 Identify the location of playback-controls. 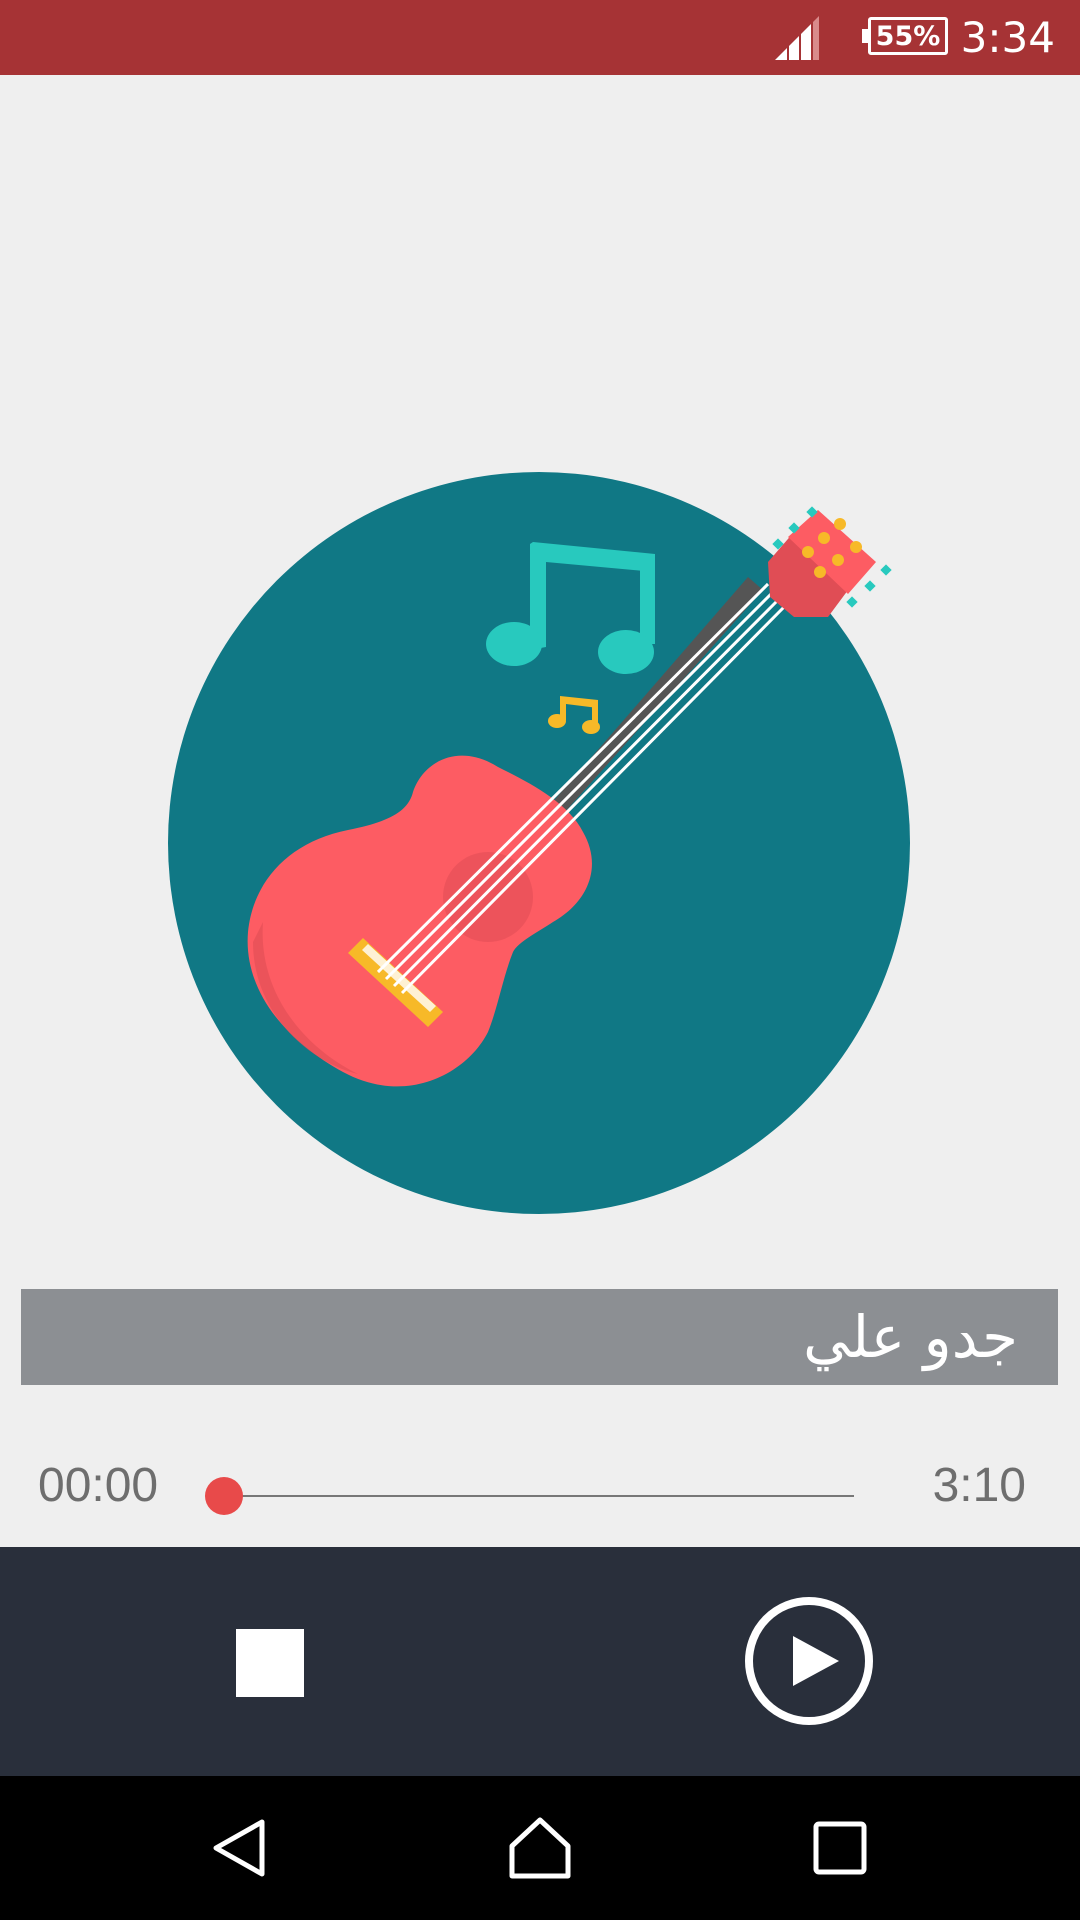
(540, 1661).